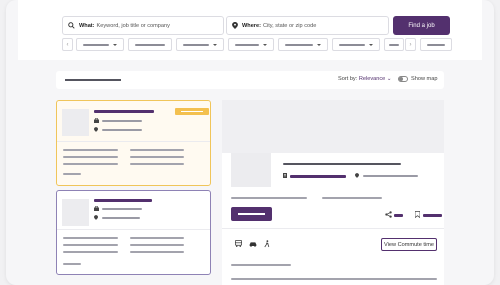 The width and height of the screenshot is (500, 285). Describe the element at coordinates (133, 25) in the screenshot. I see `what-placeholder: Keyword, job title or company` at that location.